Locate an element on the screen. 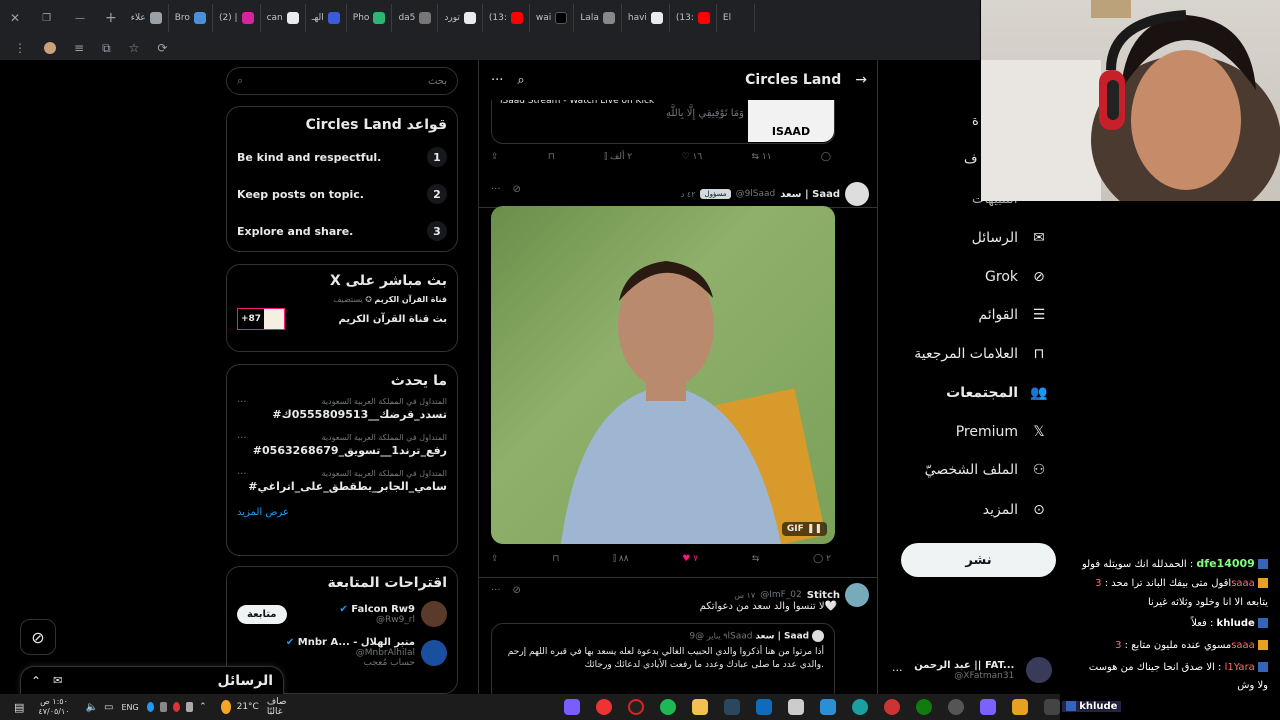 This screenshot has width=1280, height=720. gif-controls: GIF ❚❚ is located at coordinates (804, 529).